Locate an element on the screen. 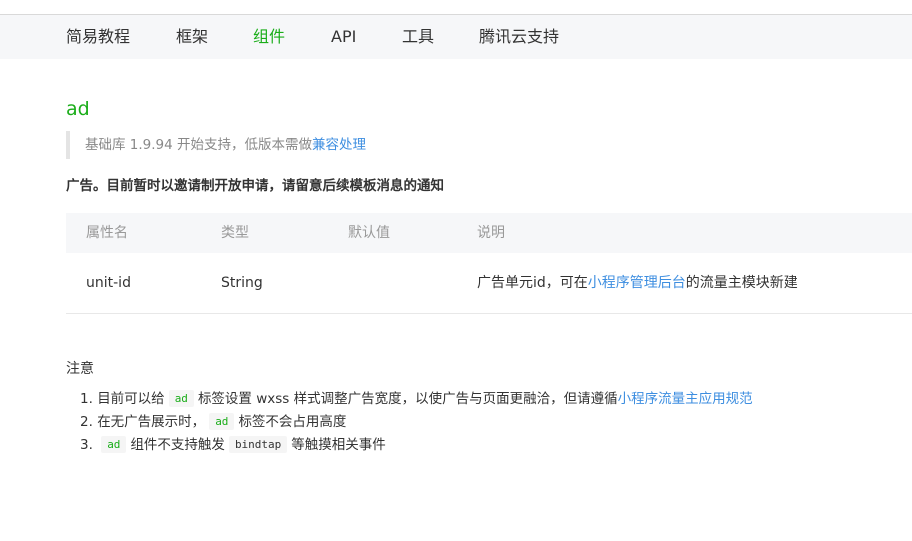 This screenshot has height=541, width=912. support-note: 基础库 1.9.94 开始支持，低版本需做兼容处理 is located at coordinates (216, 145).